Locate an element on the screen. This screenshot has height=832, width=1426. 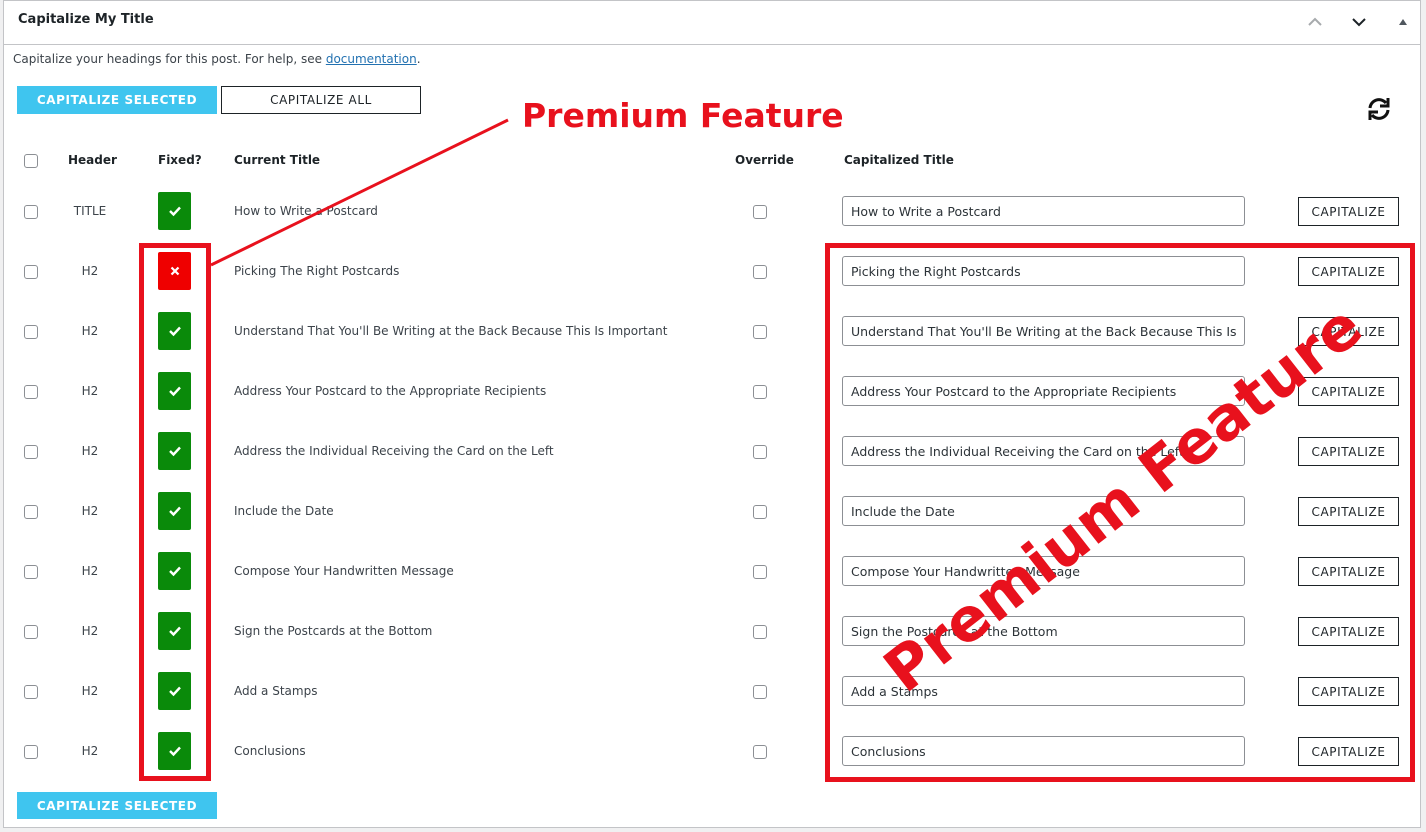
table-row: H2 Conclusions CAPITALIZE is located at coordinates (713, 751).